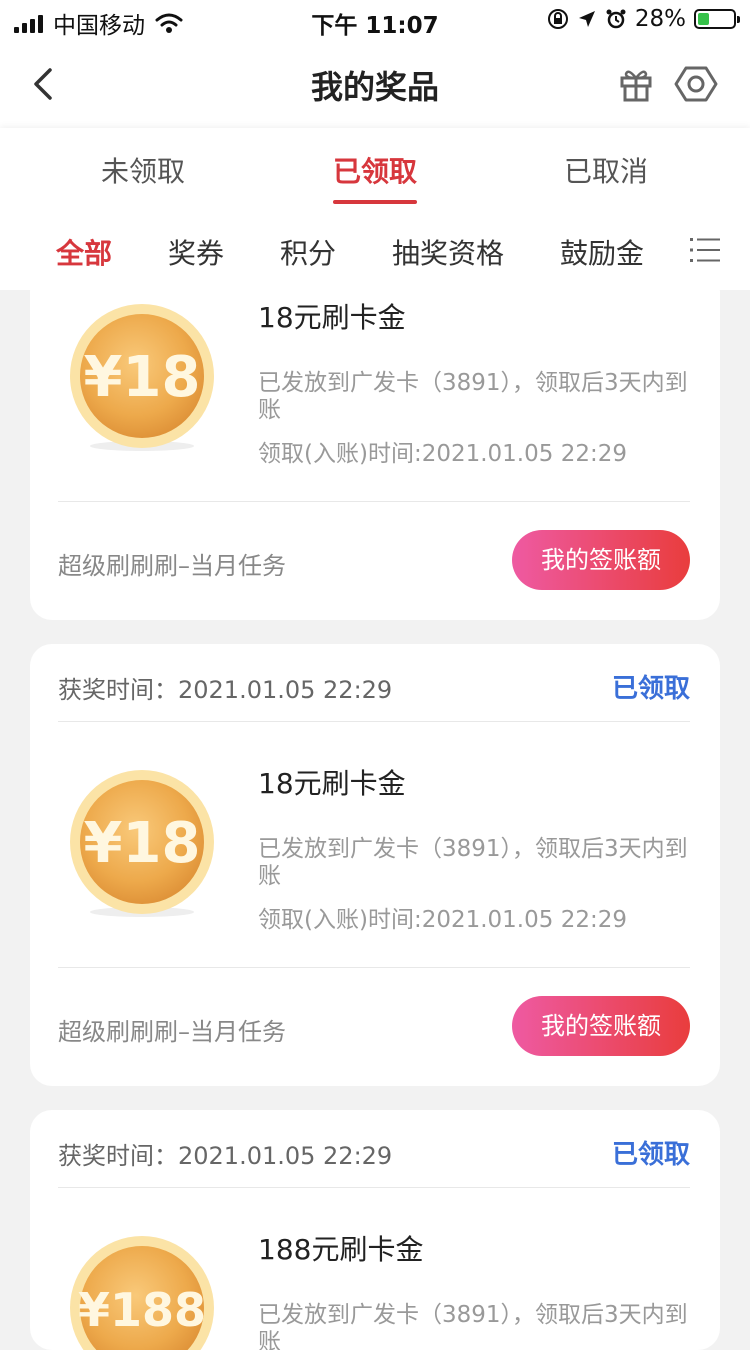 The width and height of the screenshot is (750, 1350). I want to click on category-label: 全部, so click(84, 253).